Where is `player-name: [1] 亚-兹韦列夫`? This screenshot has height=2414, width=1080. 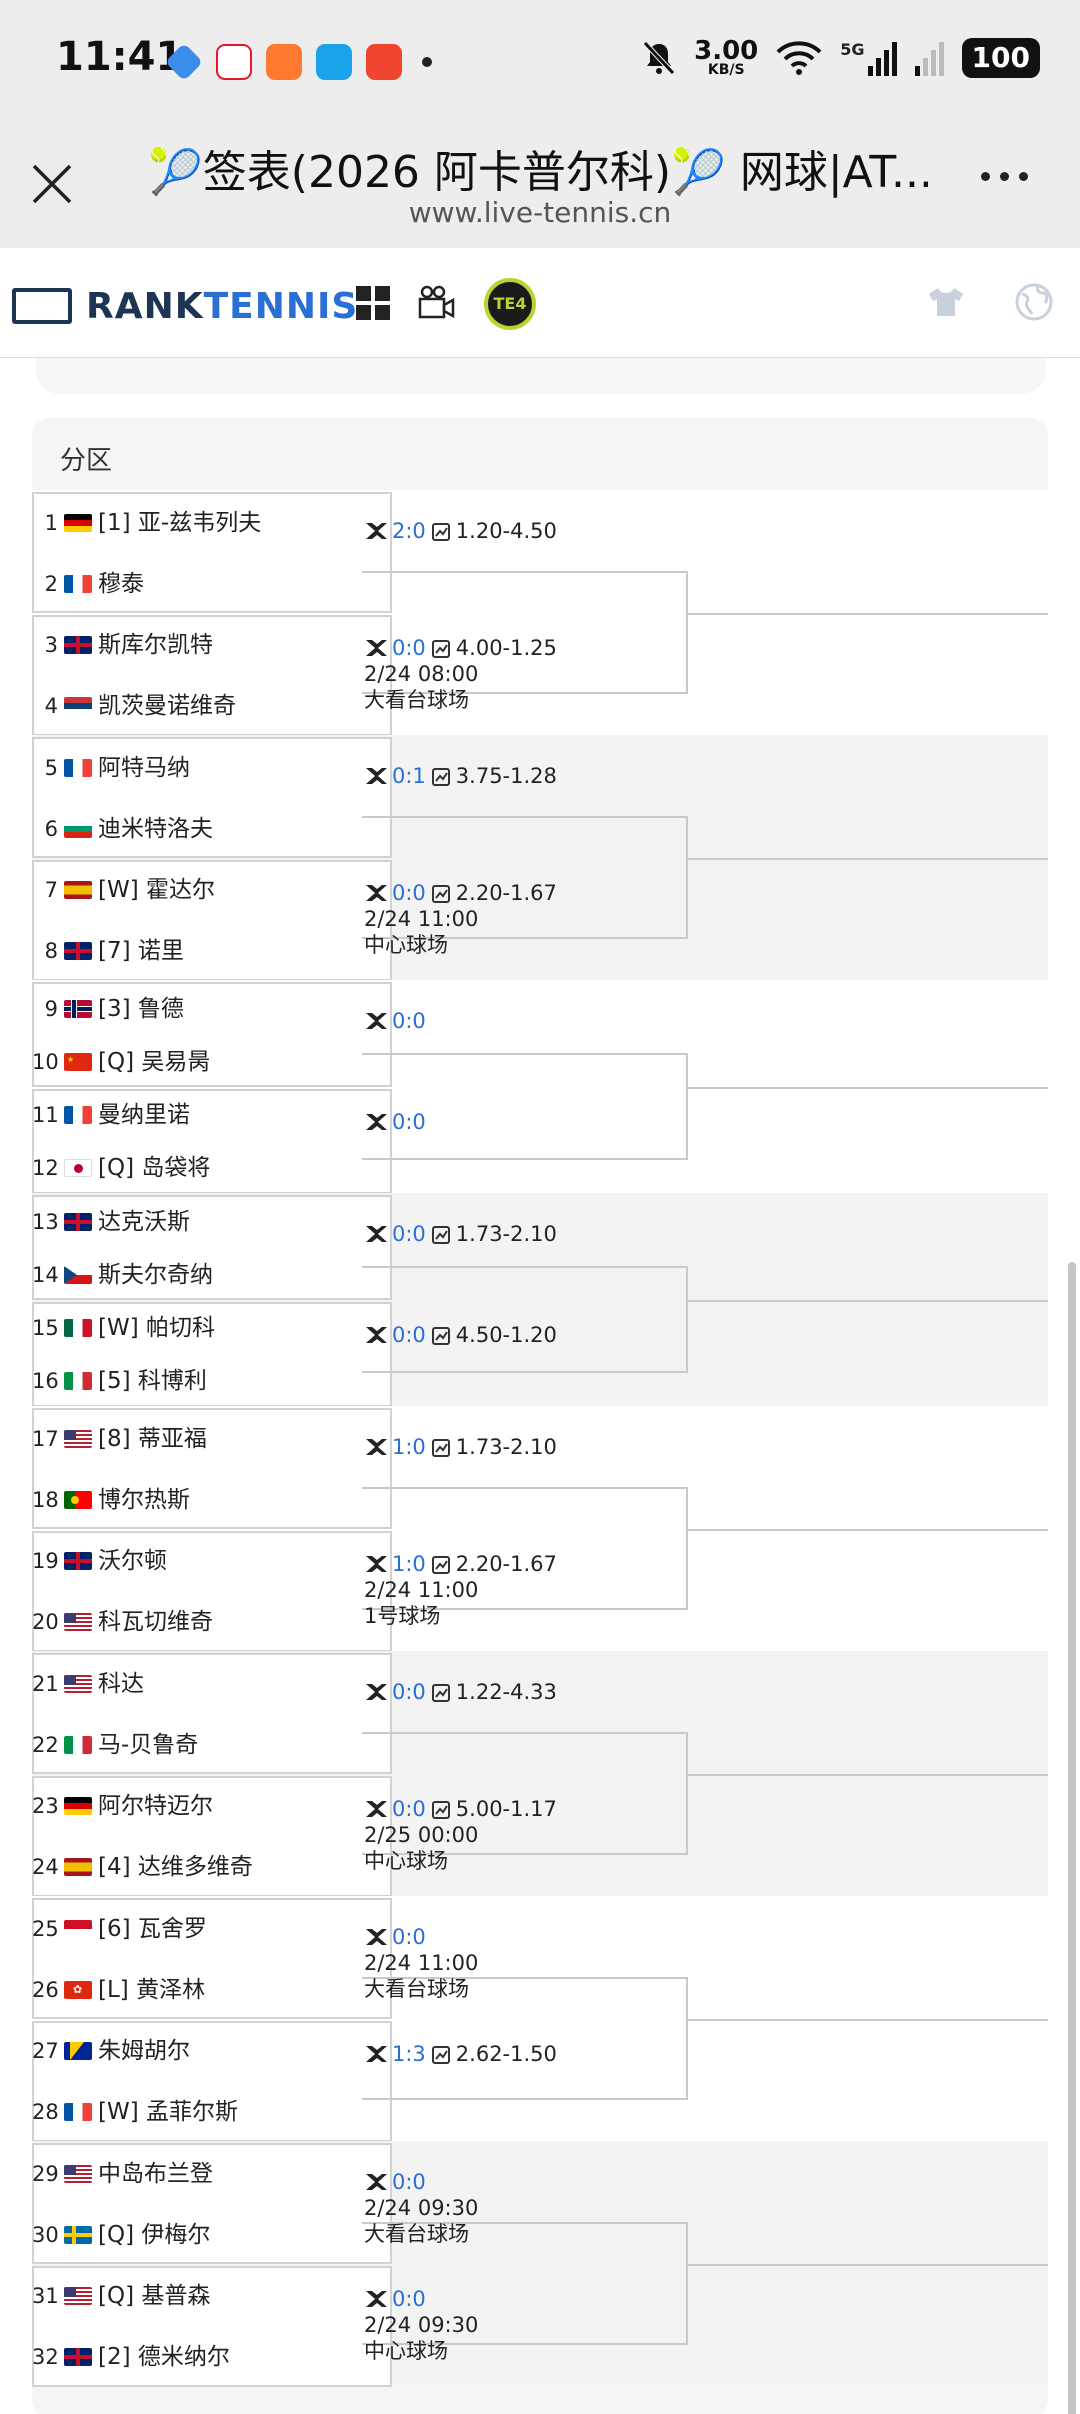 player-name: [1] 亚-兹韦列夫 is located at coordinates (179, 523).